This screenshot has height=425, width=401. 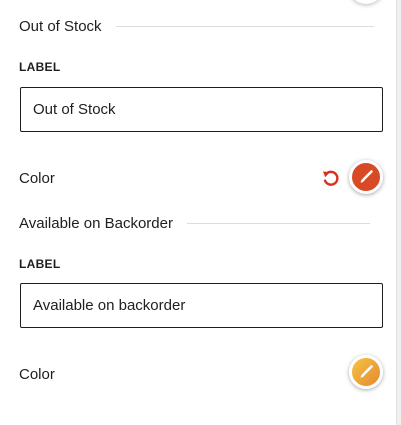 I want to click on backorder-label-input, so click(x=201, y=305).